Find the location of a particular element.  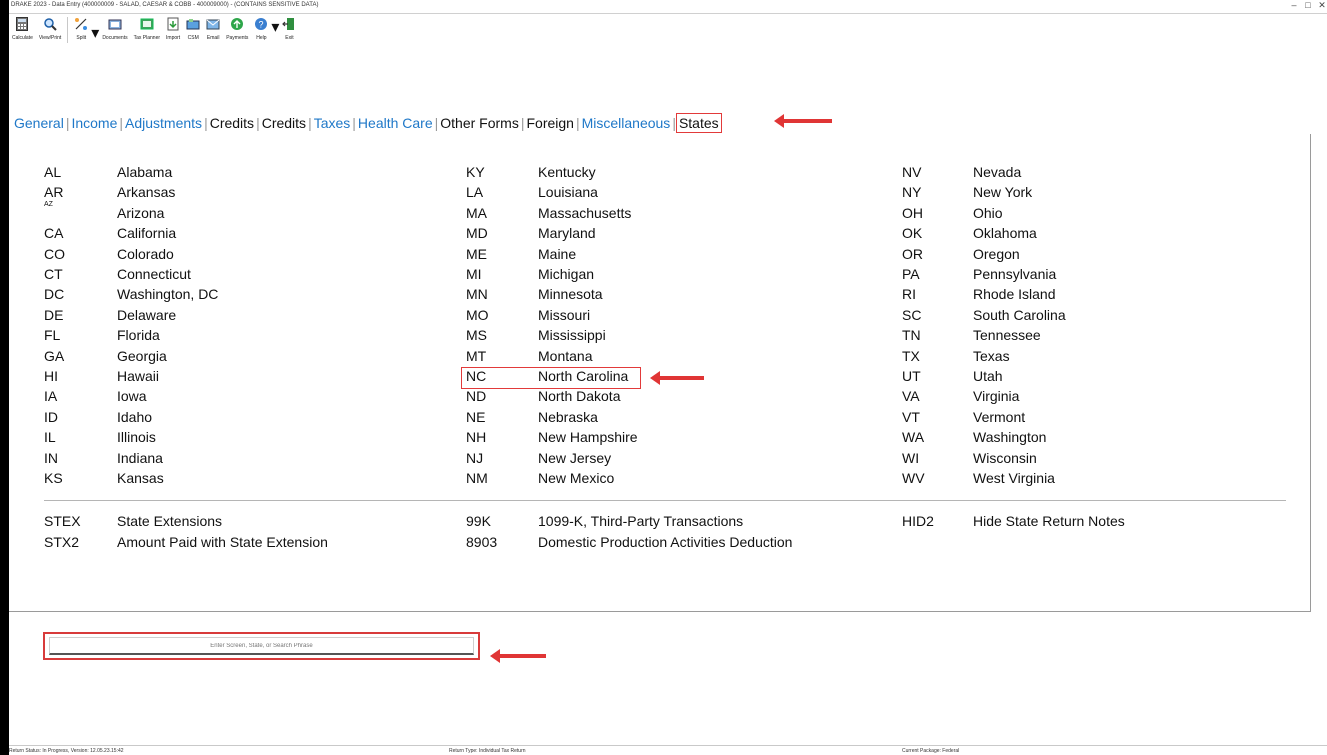

screen-name: State Extensions is located at coordinates (169, 521).